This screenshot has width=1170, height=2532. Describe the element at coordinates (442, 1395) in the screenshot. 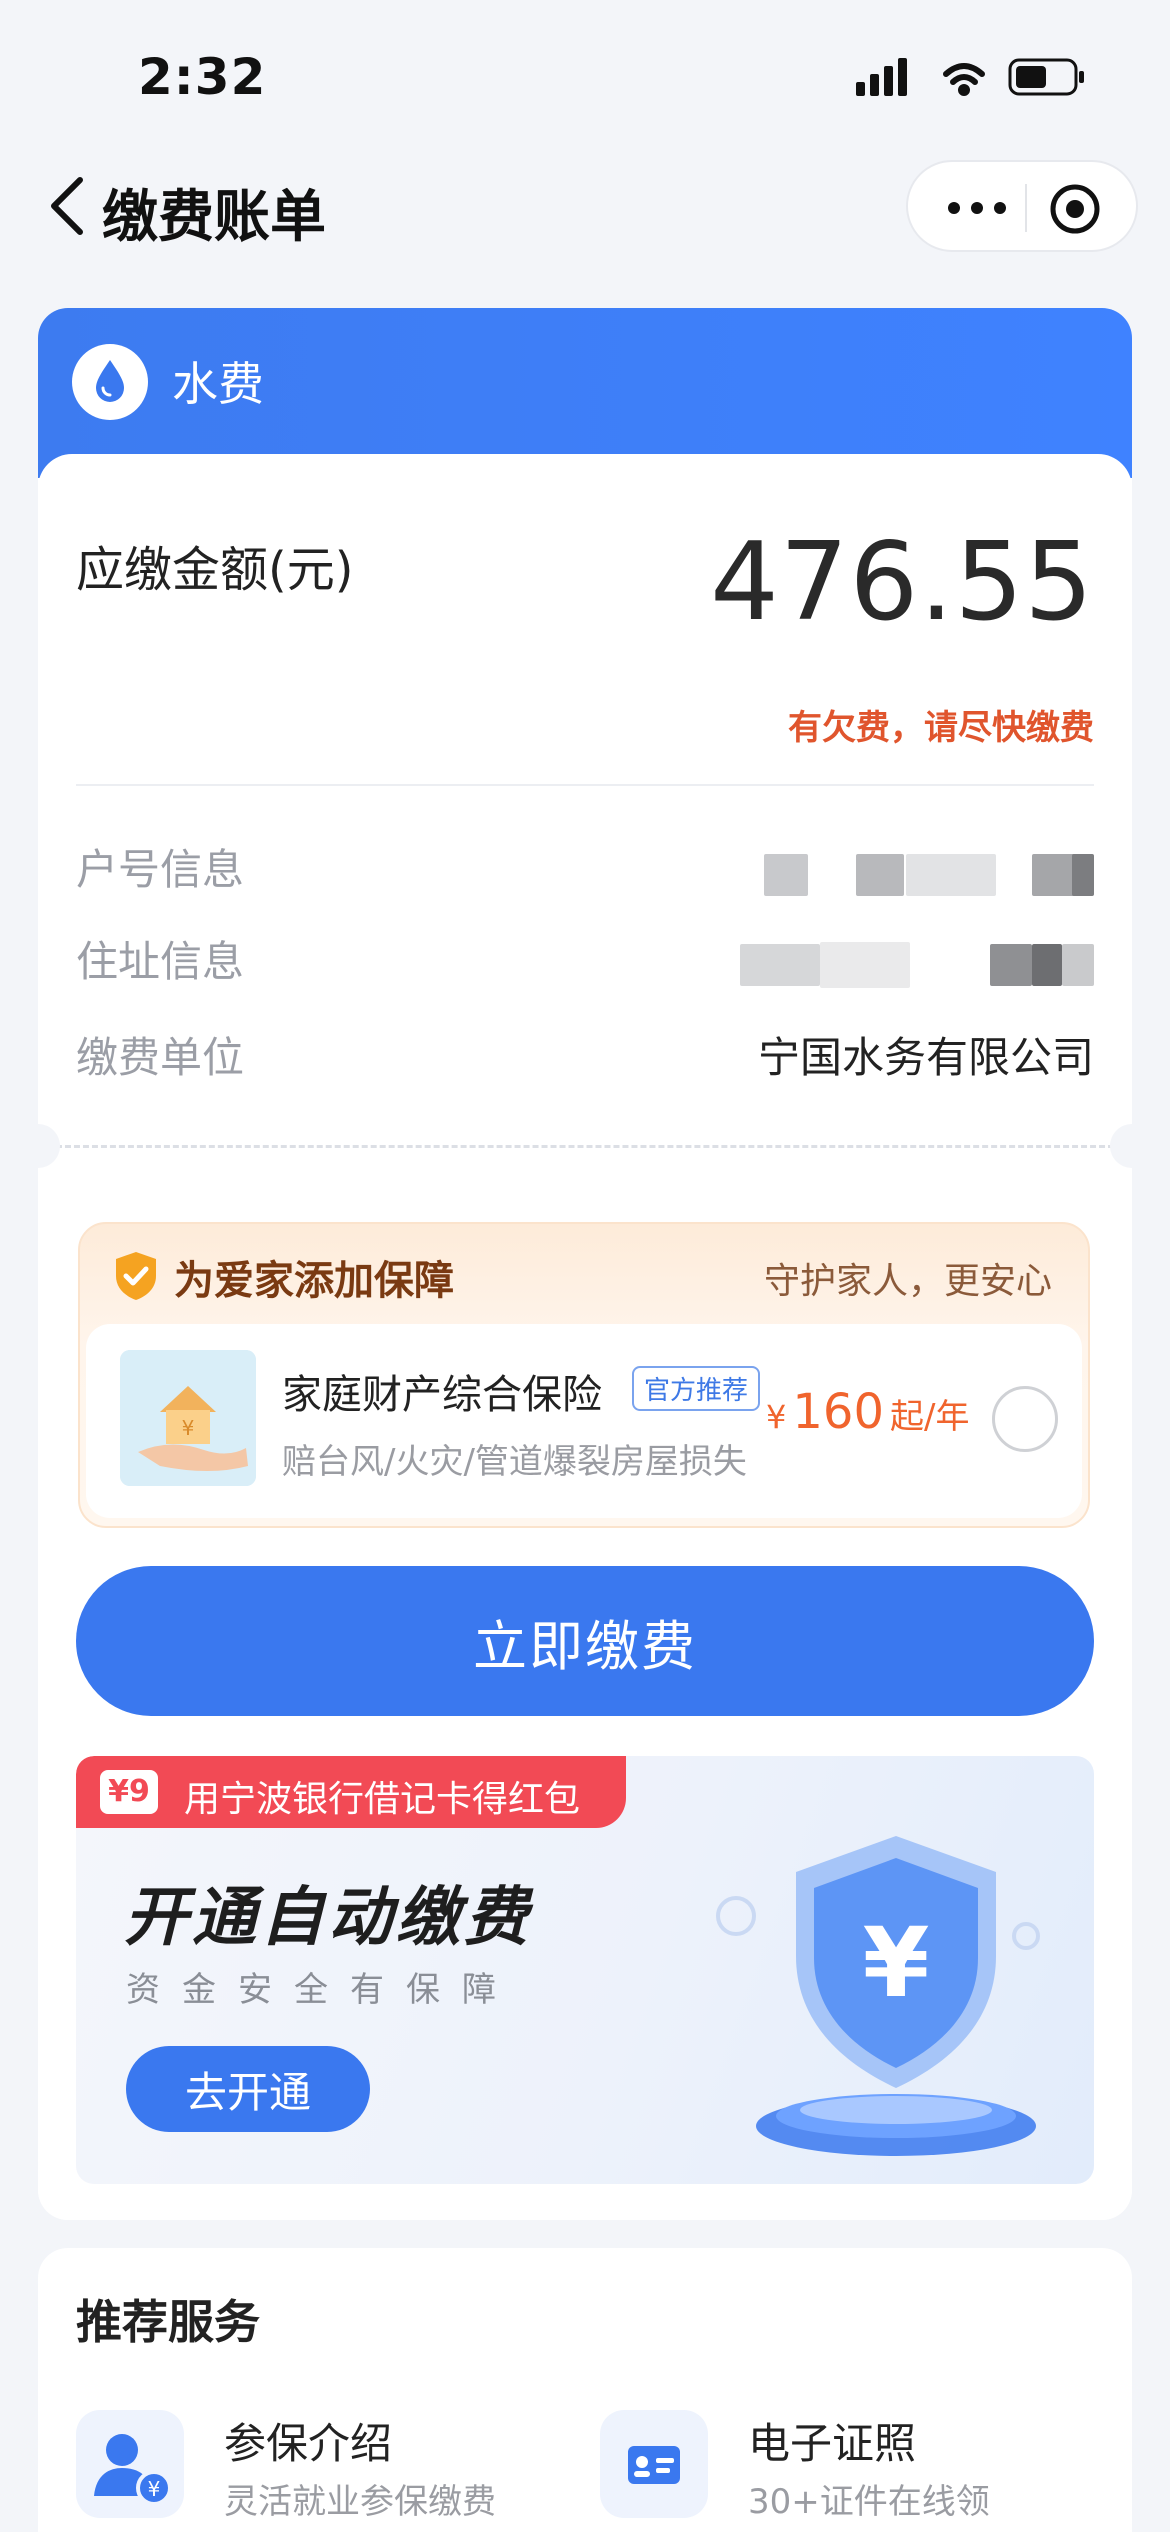

I see `insurance-name: 家庭财产综合保险` at that location.